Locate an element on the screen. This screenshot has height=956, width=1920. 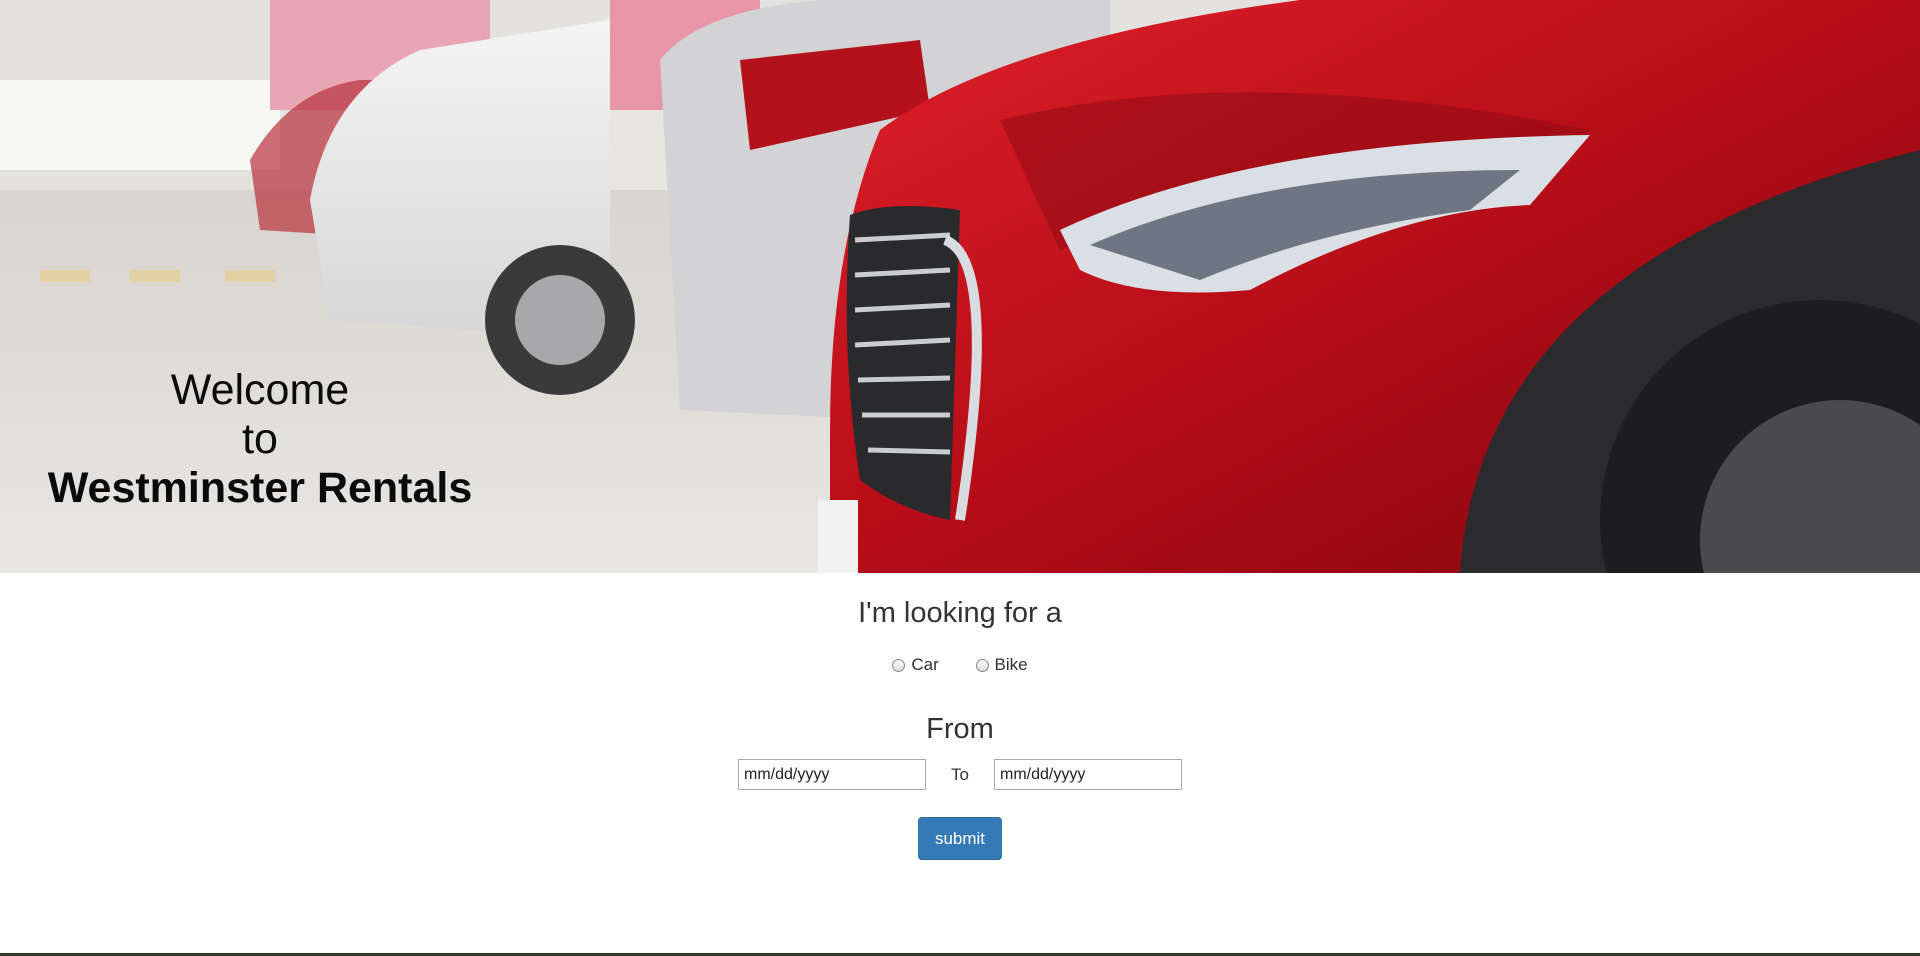
car-radio-button is located at coordinates (899, 665).